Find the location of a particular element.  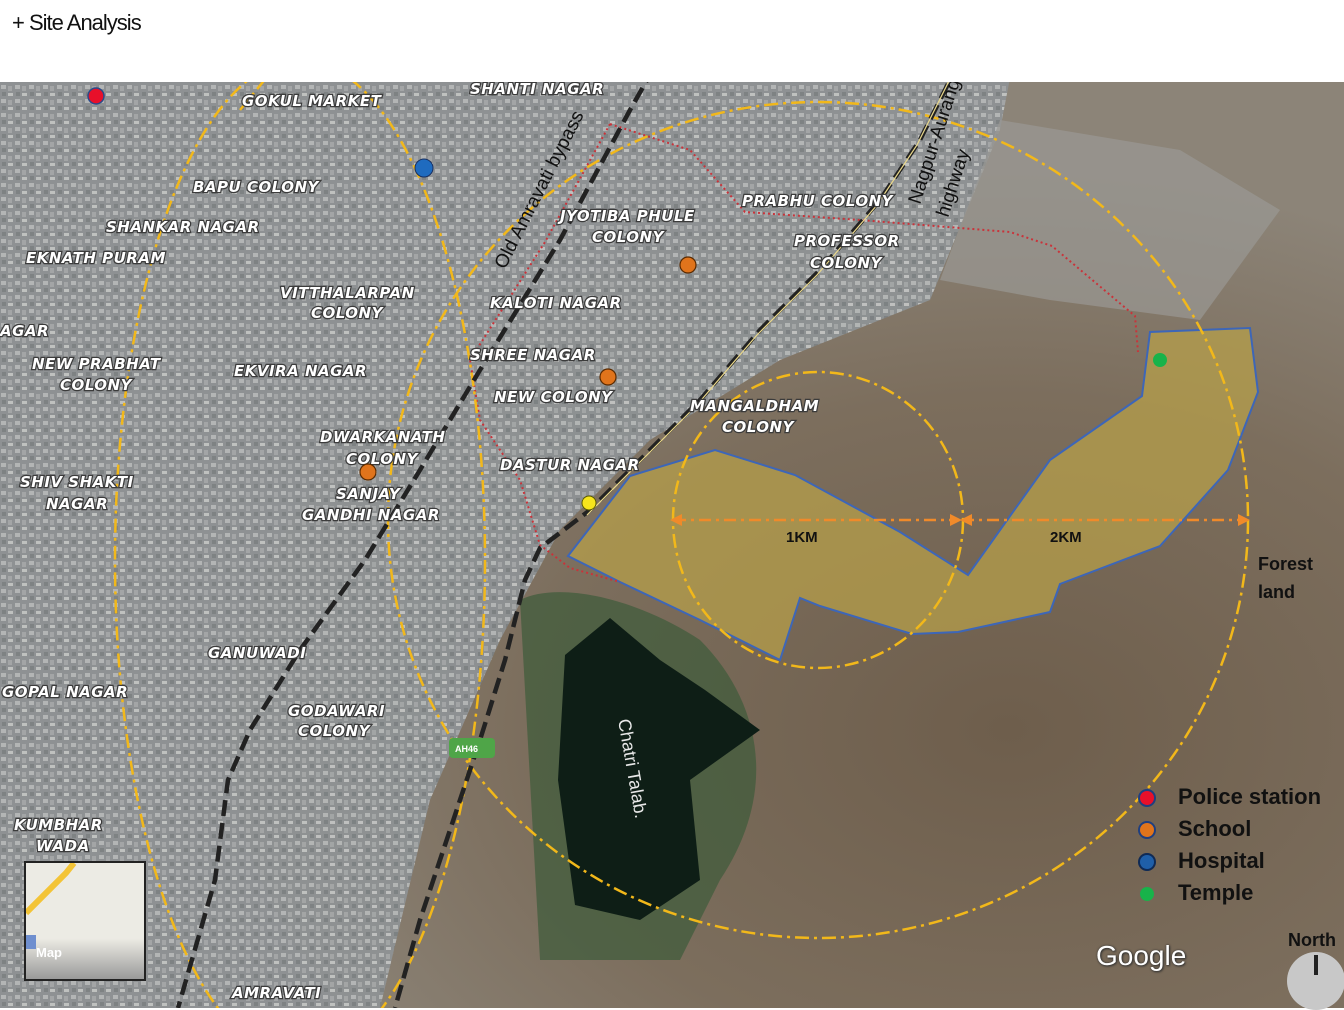

police-dot-icon is located at coordinates (1147, 798).